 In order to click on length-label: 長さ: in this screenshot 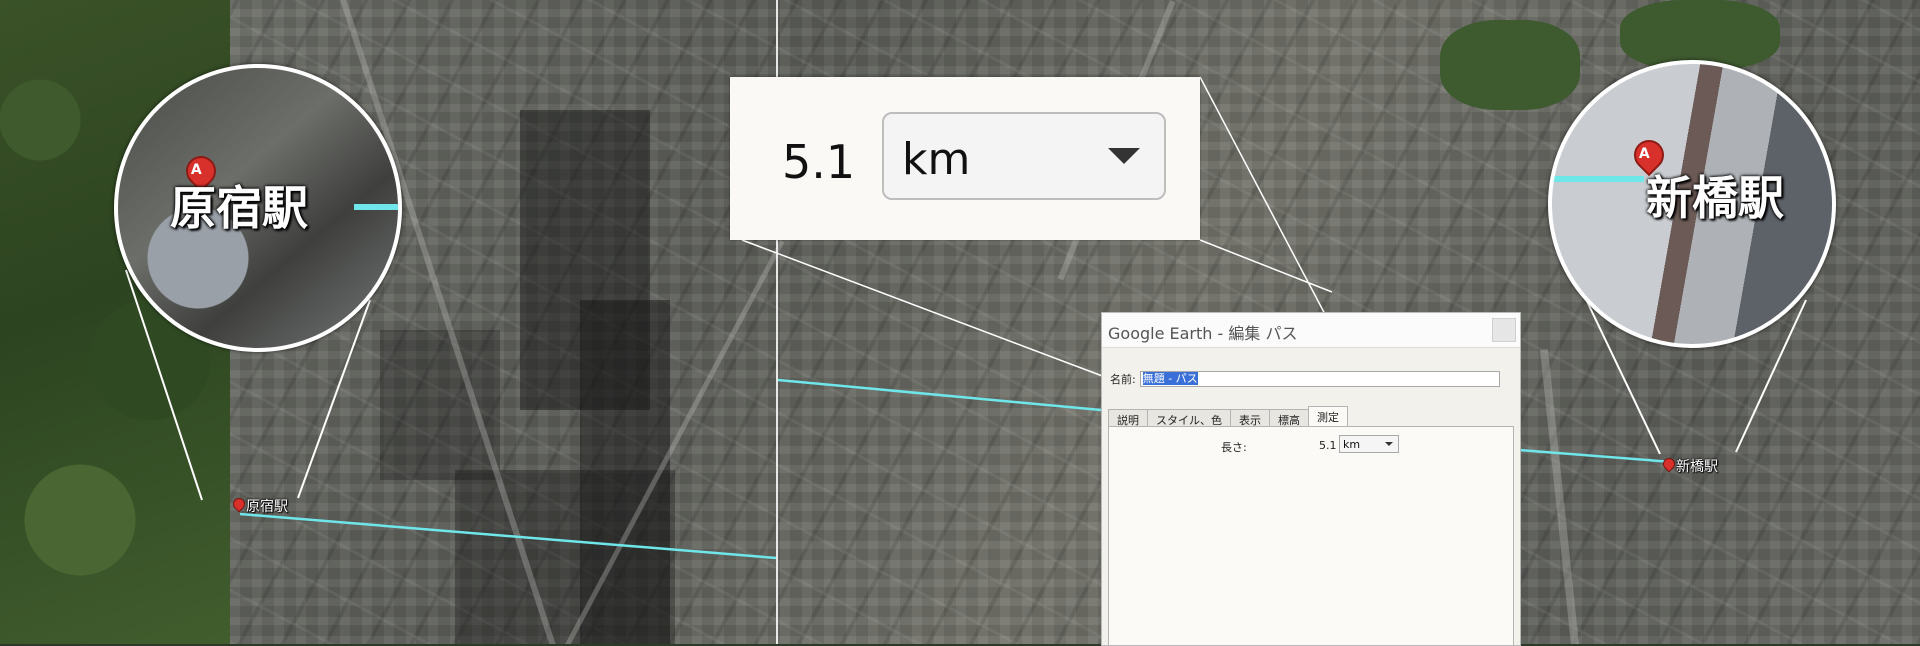, I will do `click(1234, 447)`.